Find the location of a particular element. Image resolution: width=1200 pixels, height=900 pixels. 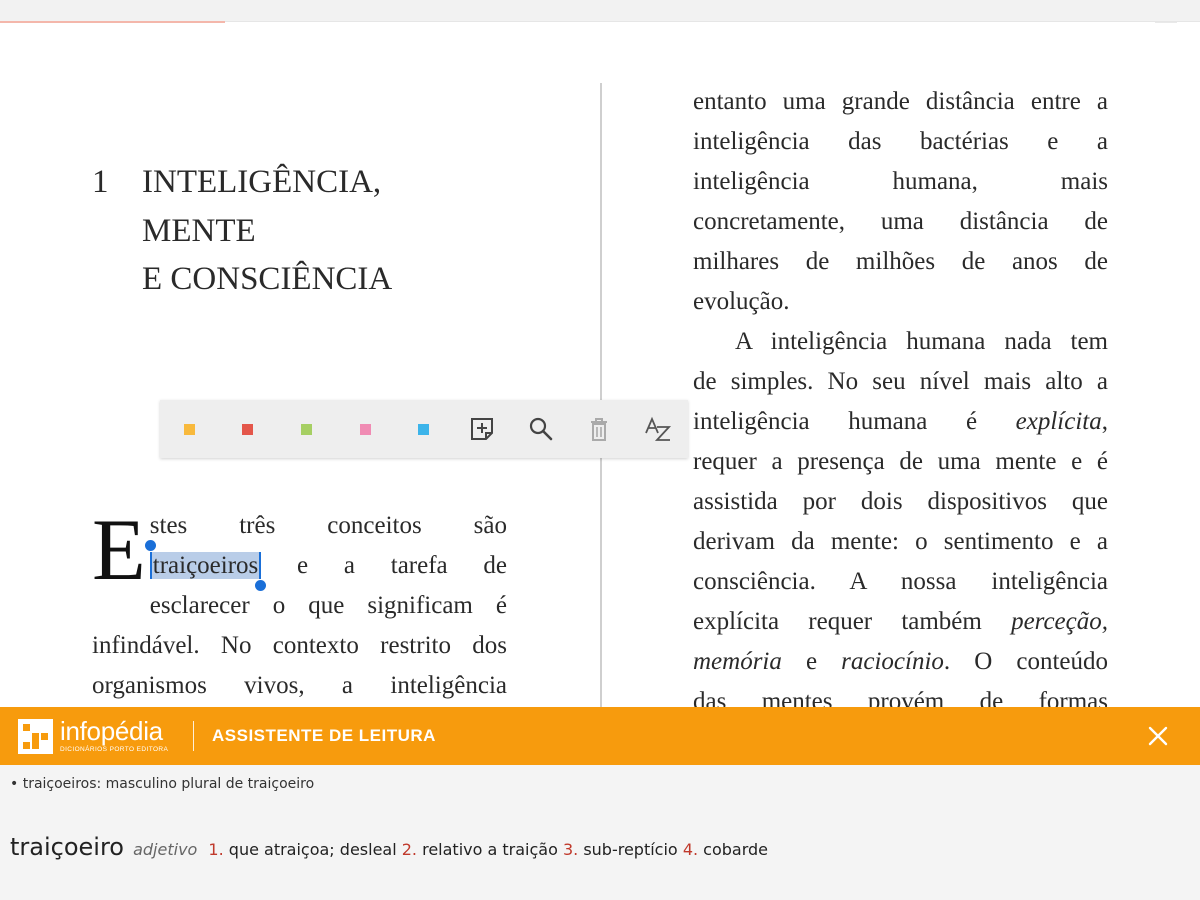

selected-word: traiçoeiros is located at coordinates (205, 565).